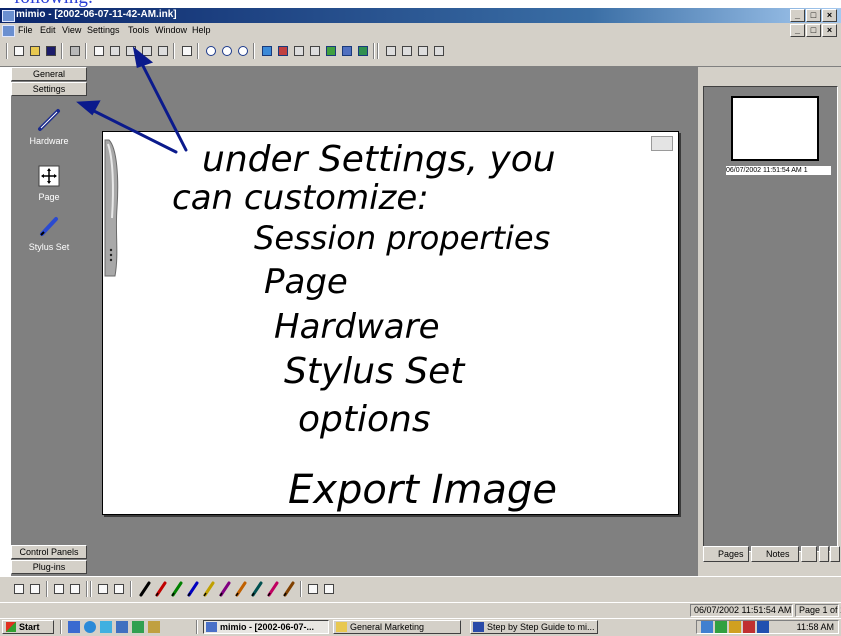  I want to click on maximize-button: □, so click(813, 15).